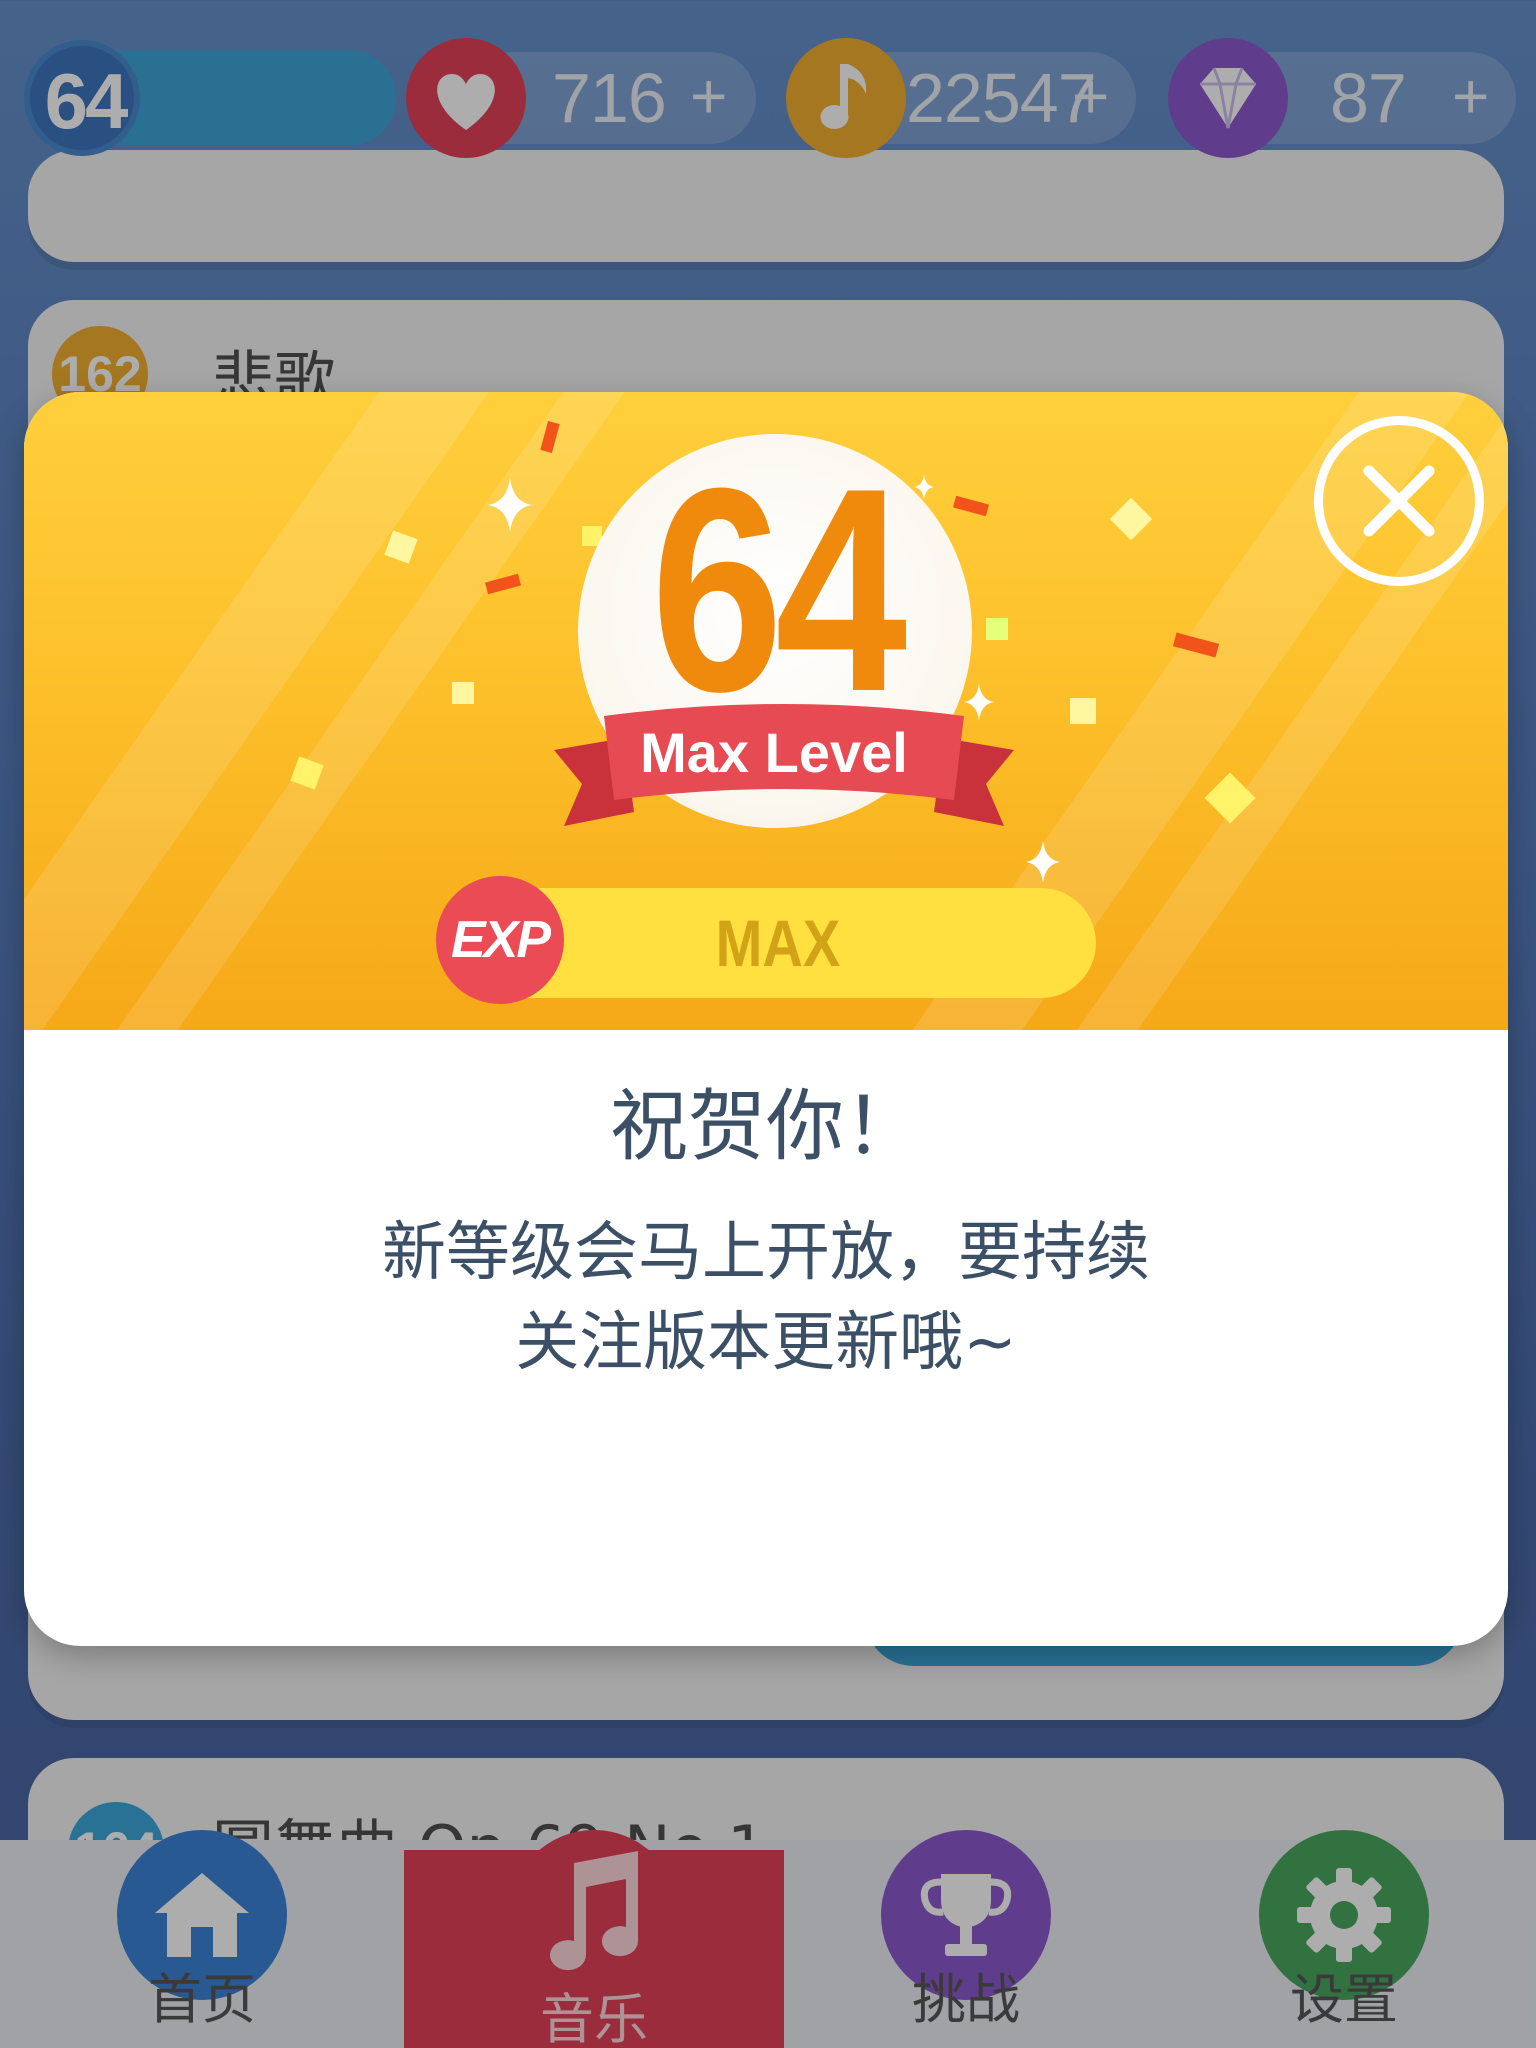 Image resolution: width=1536 pixels, height=2048 pixels. Describe the element at coordinates (778, 943) in the screenshot. I see `exp-value: MAX` at that location.